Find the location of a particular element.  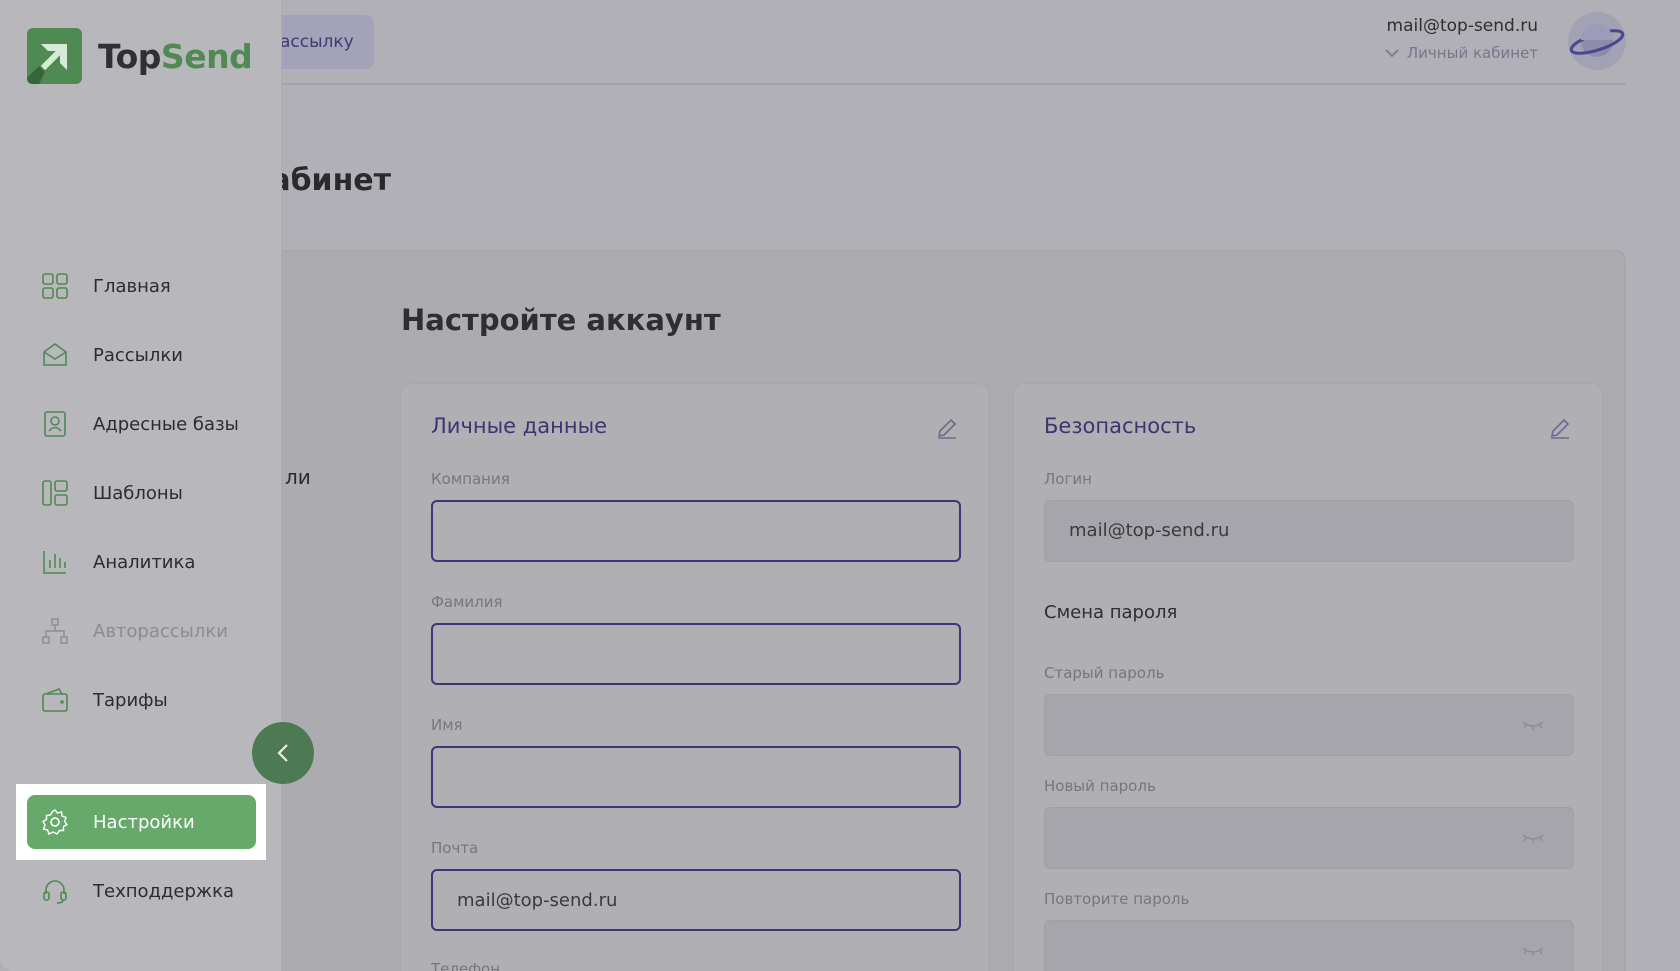

sidebar-item-tariffs: Тарифы is located at coordinates (141, 700).